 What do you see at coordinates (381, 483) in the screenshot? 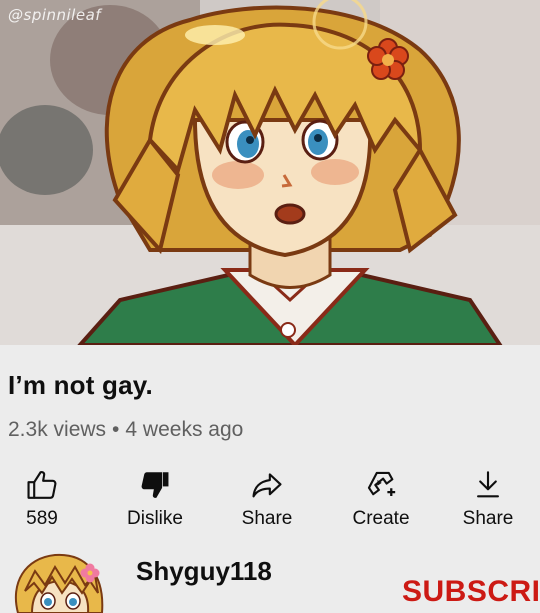
I see `create-icon` at bounding box center [381, 483].